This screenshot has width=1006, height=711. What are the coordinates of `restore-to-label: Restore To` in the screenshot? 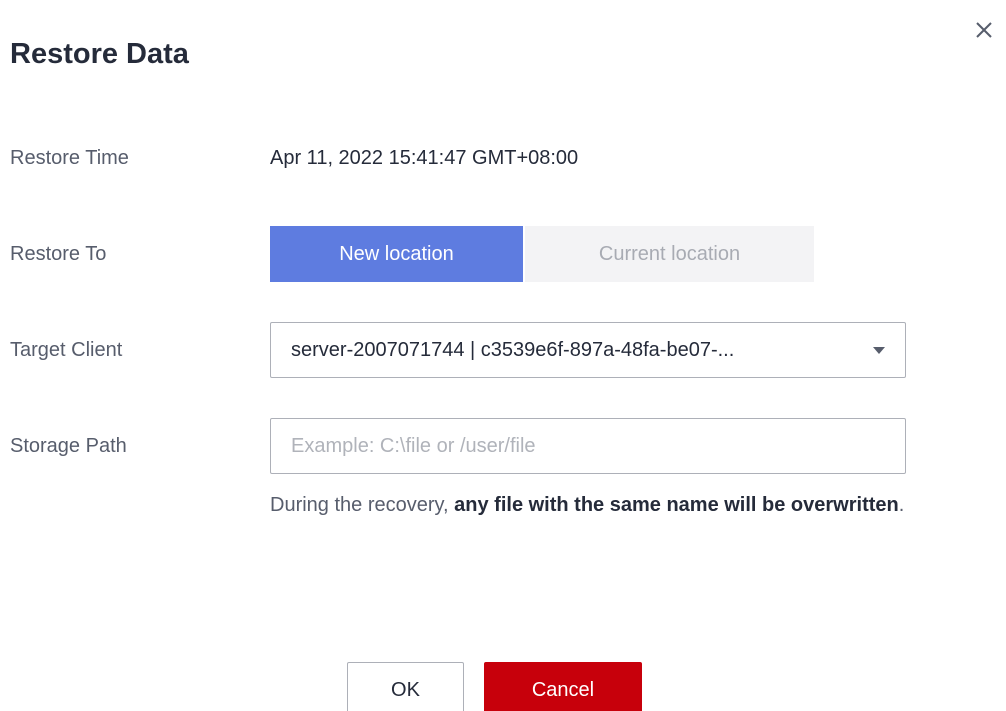 It's located at (58, 254).